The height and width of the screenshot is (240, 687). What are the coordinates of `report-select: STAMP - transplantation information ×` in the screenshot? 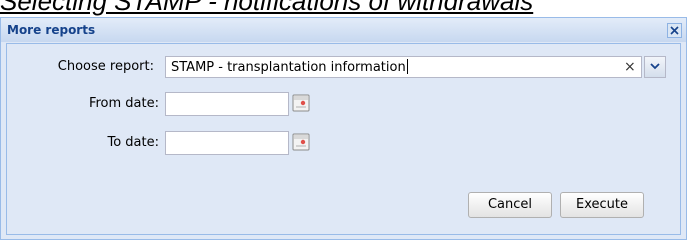 It's located at (403, 67).